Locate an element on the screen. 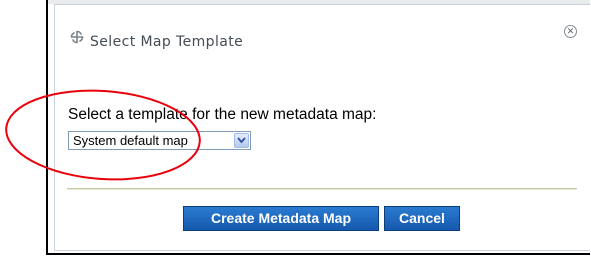  dialog-title: Select Map Template is located at coordinates (167, 42).